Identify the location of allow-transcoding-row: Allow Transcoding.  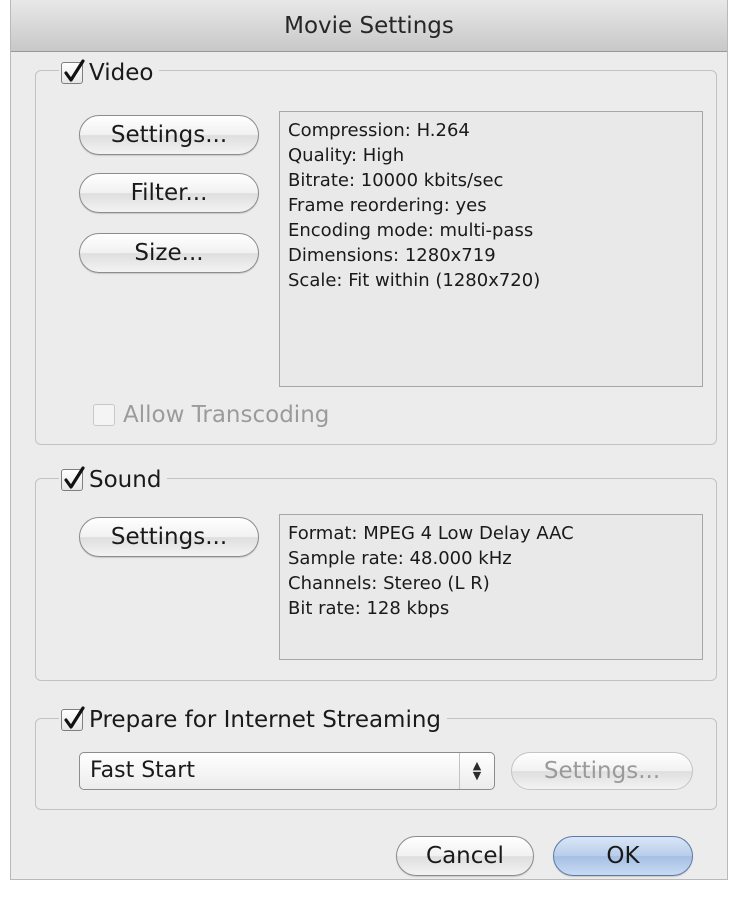
(211, 415).